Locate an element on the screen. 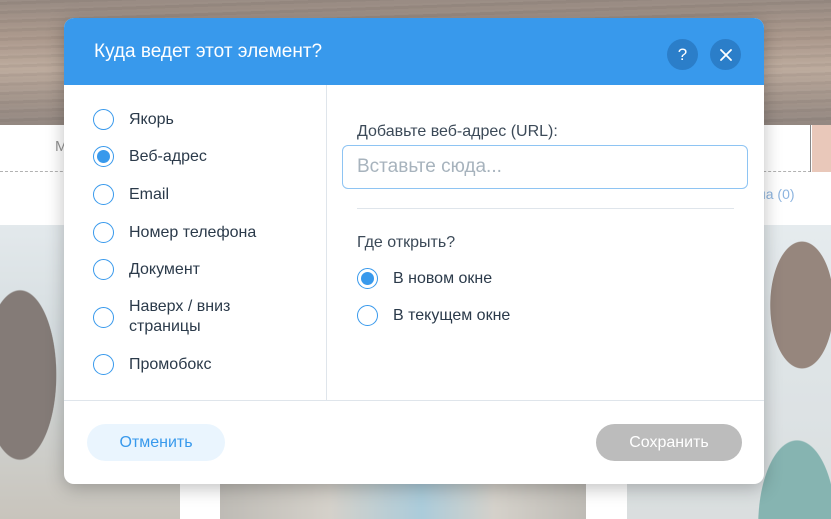 Image resolution: width=831 pixels, height=519 pixels. link-type-label: Email is located at coordinates (149, 194).